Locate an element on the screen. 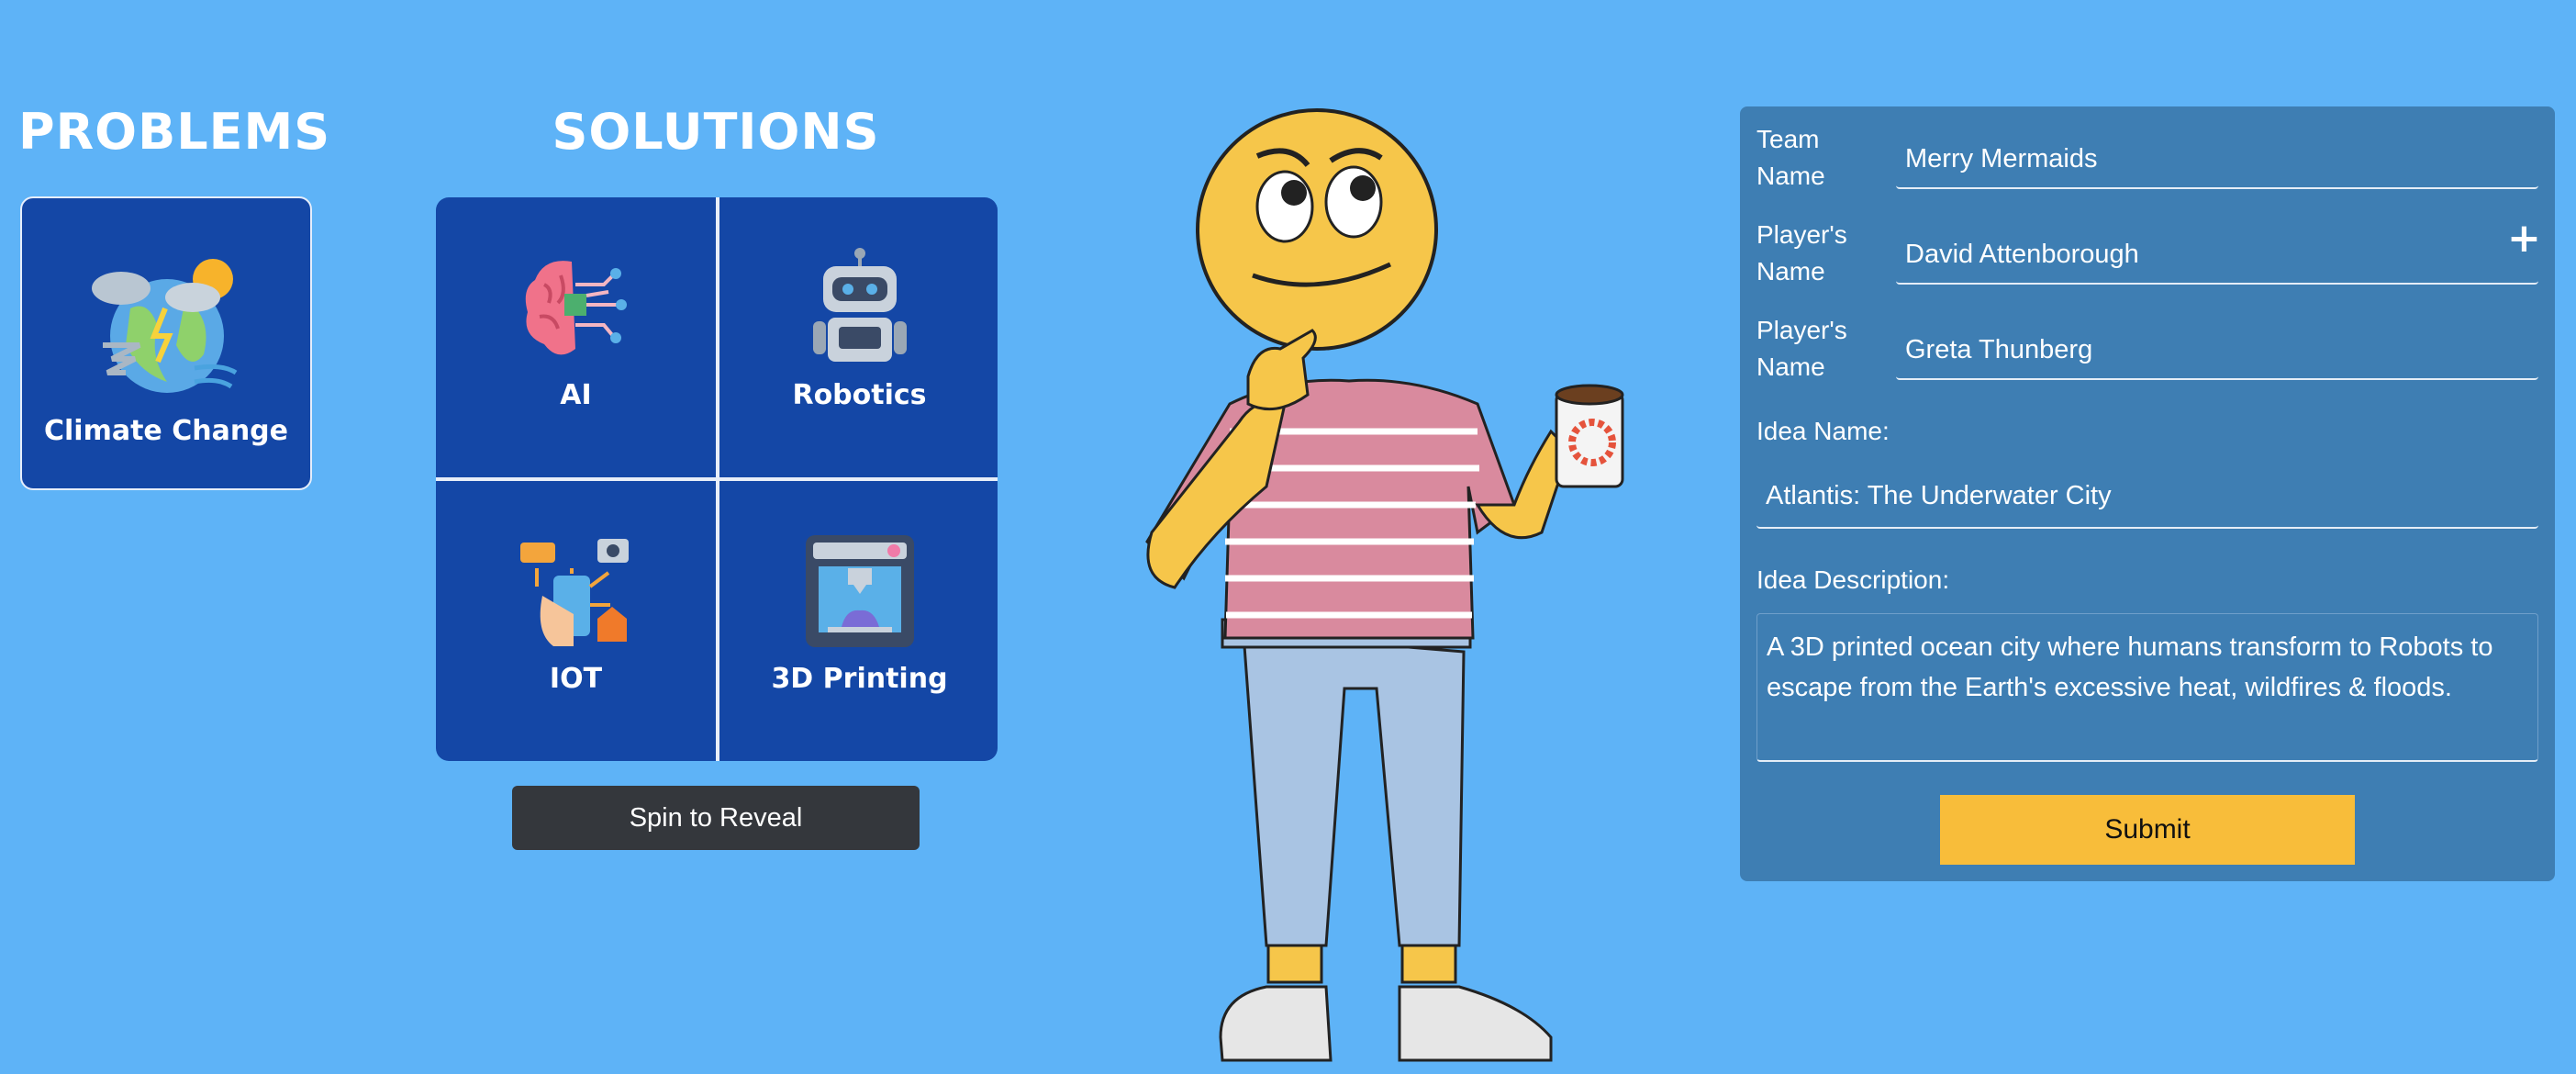 Image resolution: width=2576 pixels, height=1074 pixels. problem-card-climate-change: Climate Change is located at coordinates (166, 343).